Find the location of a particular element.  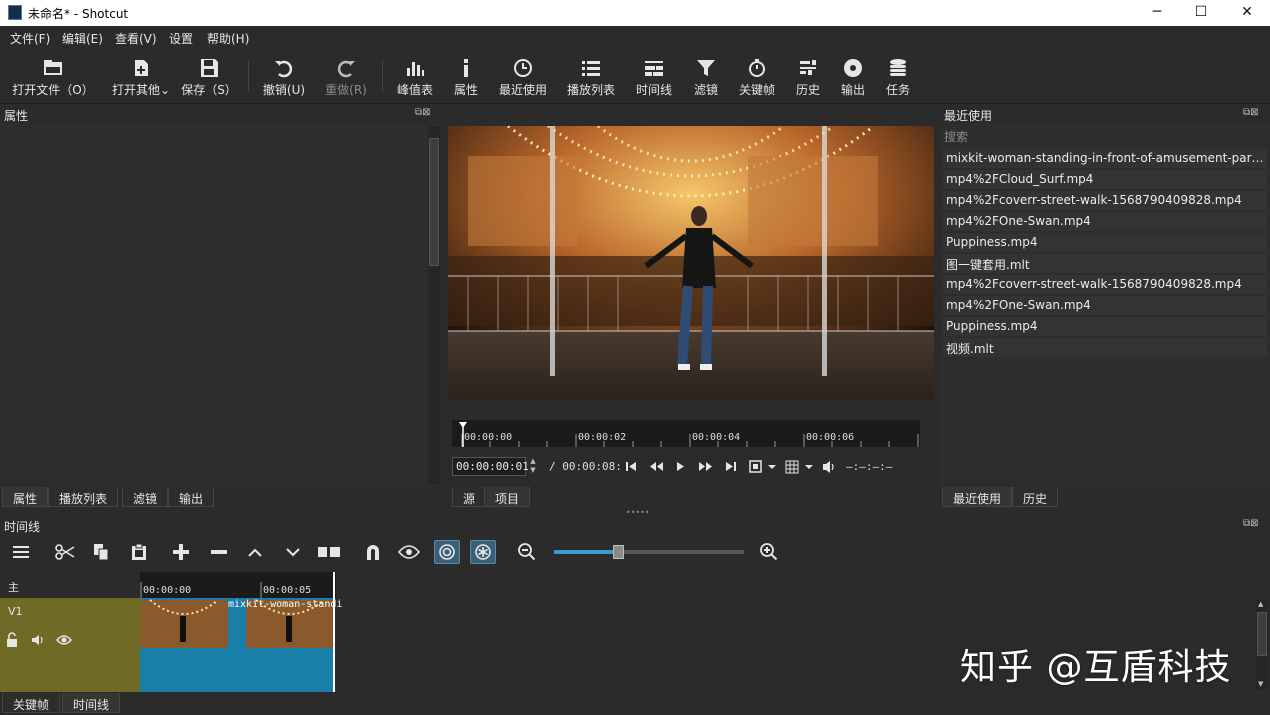

recent-dock-title: 最近使用 is located at coordinates (968, 116).